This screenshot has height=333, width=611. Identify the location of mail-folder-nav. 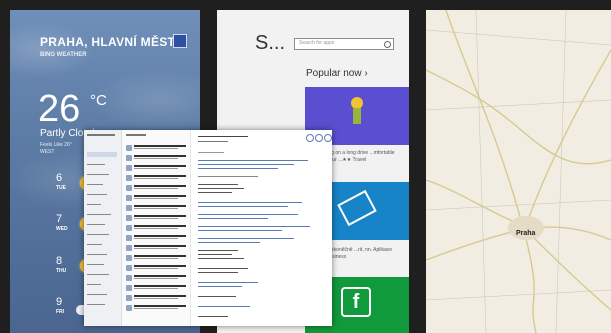
(103, 228).